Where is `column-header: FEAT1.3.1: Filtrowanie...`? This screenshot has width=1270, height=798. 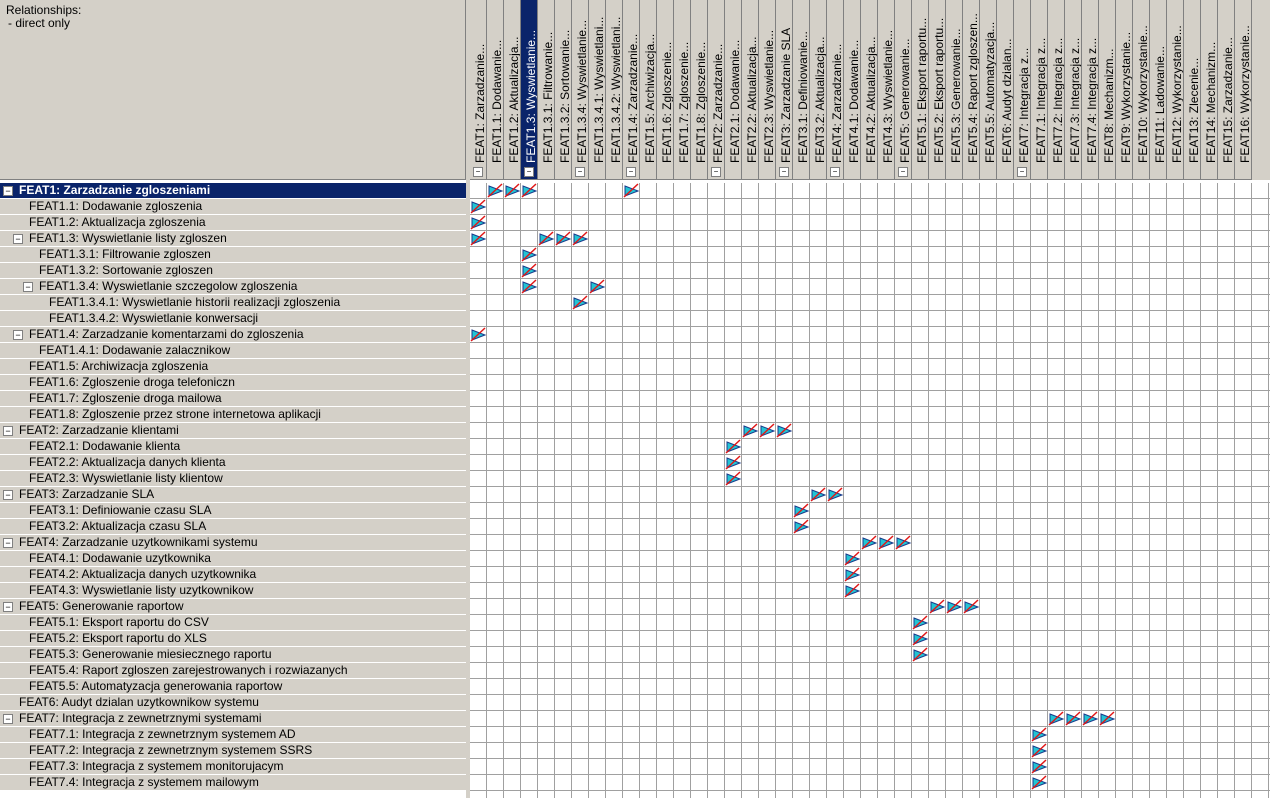
column-header: FEAT1.3.1: Filtrowanie... is located at coordinates (546, 90).